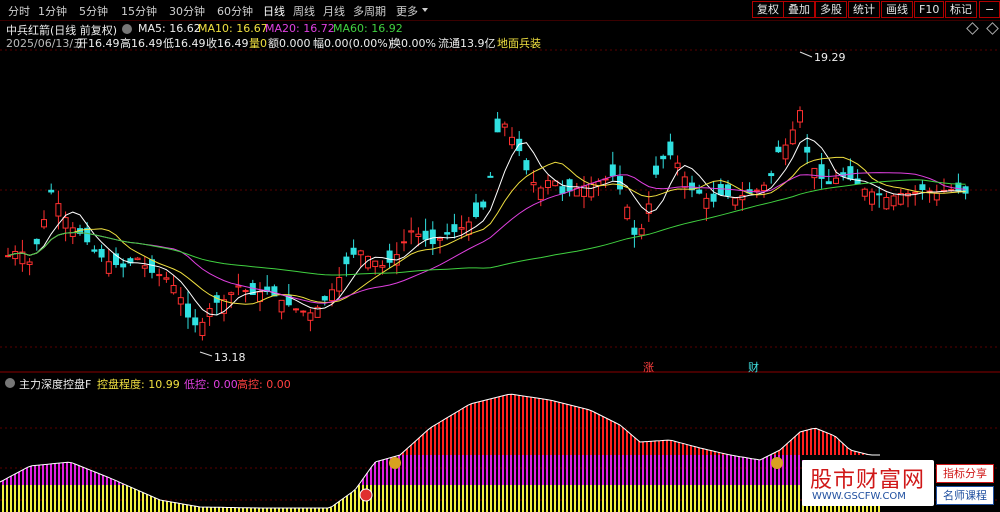  I want to click on quote-amount: 额0.000, so click(289, 43).